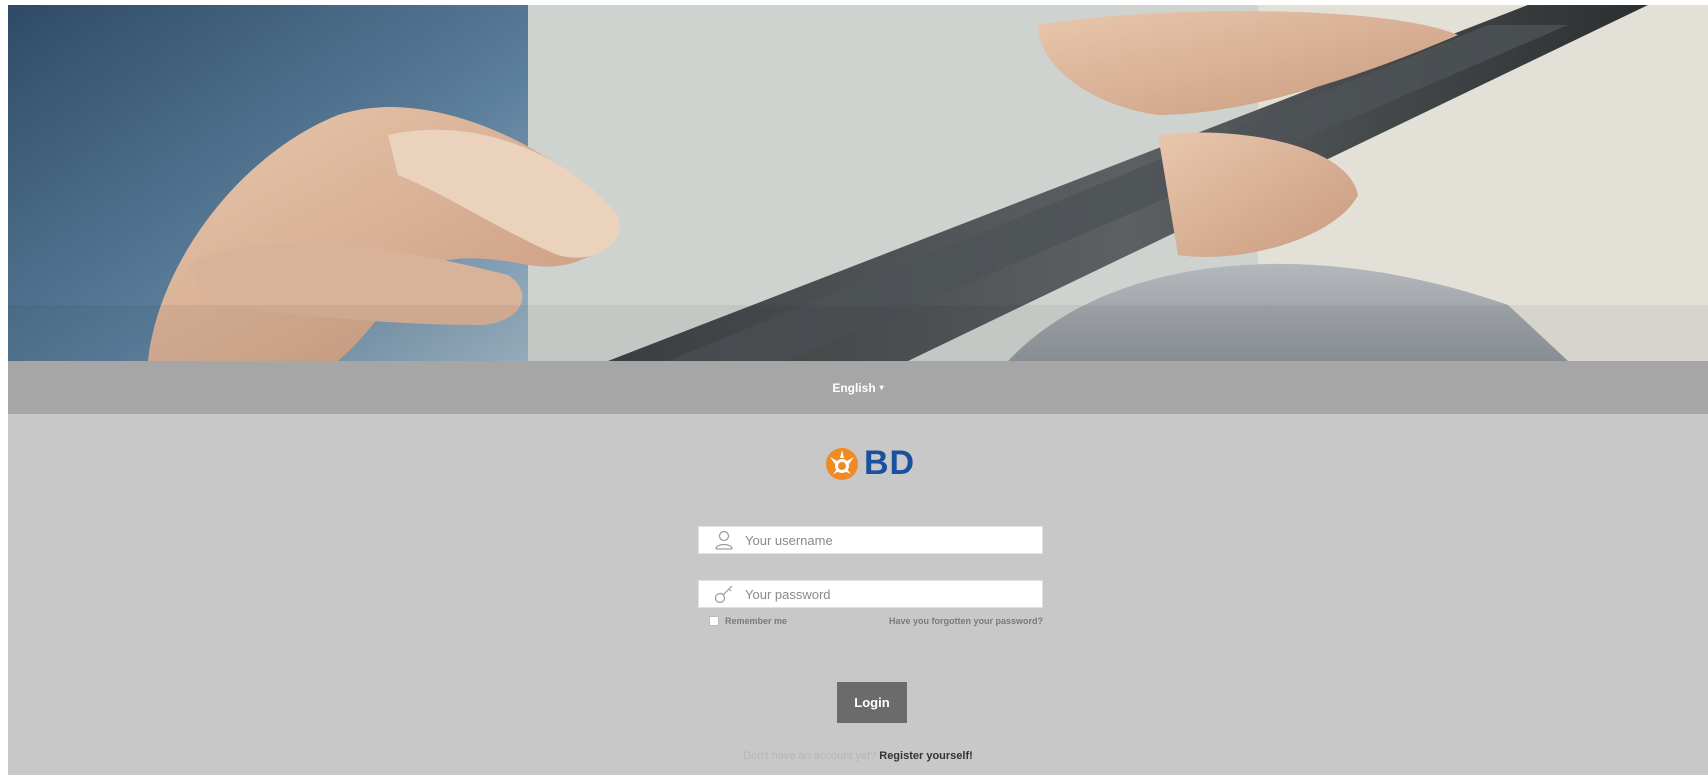 The width and height of the screenshot is (1708, 775). Describe the element at coordinates (724, 594) in the screenshot. I see `key-icon` at that location.